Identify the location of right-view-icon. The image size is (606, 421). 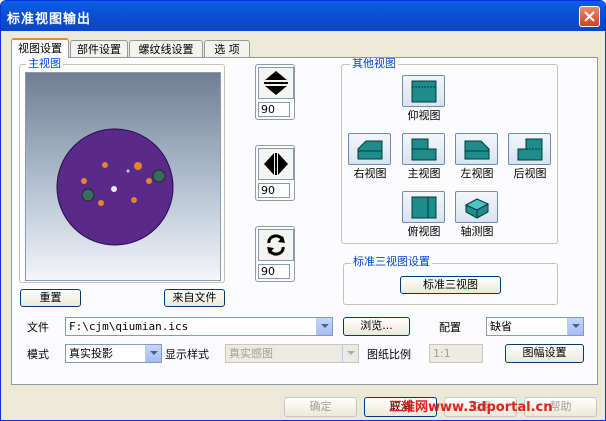
(370, 150).